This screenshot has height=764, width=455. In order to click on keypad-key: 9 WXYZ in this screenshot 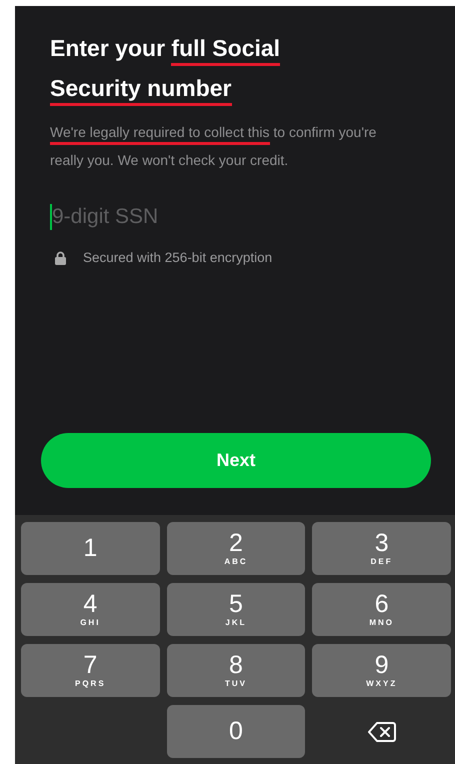, I will do `click(381, 670)`.